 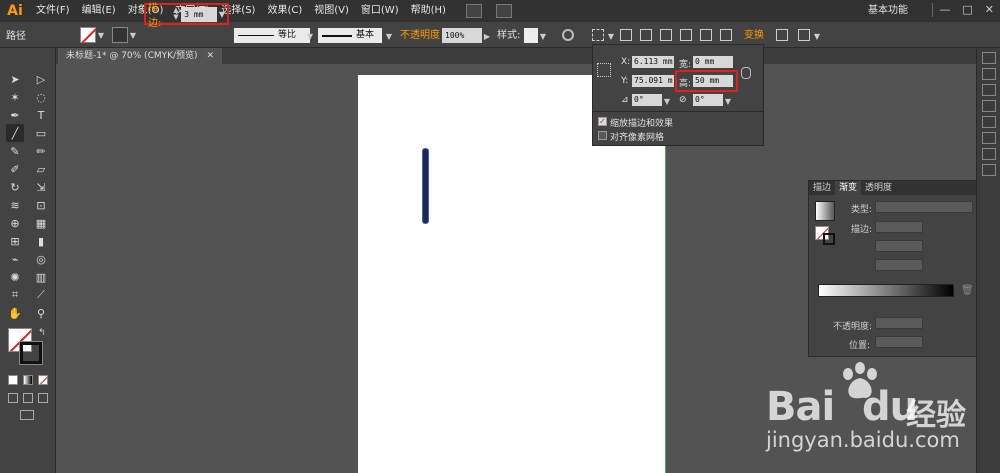 What do you see at coordinates (15, 241) in the screenshot?
I see `mesh-tool-icon: ⊞` at bounding box center [15, 241].